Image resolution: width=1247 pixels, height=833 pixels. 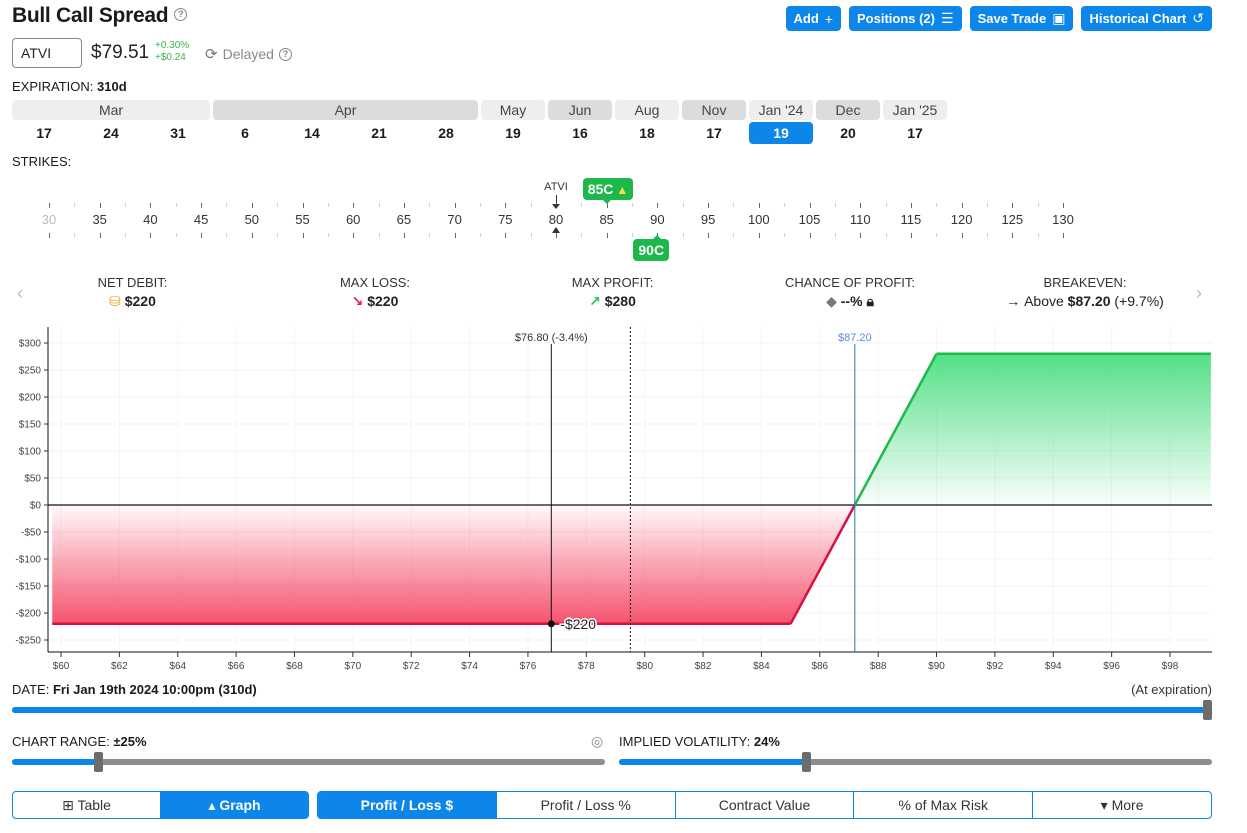 What do you see at coordinates (765, 805) in the screenshot?
I see `tab-contract-value: Contract Value` at bounding box center [765, 805].